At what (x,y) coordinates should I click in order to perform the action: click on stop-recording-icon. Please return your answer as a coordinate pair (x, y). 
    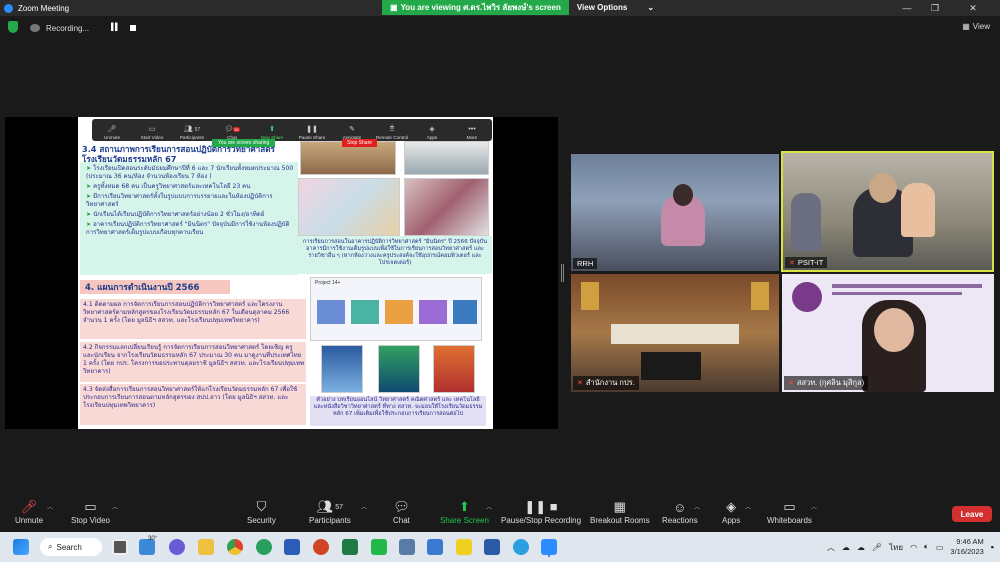
    Looking at the image, I should click on (133, 28).